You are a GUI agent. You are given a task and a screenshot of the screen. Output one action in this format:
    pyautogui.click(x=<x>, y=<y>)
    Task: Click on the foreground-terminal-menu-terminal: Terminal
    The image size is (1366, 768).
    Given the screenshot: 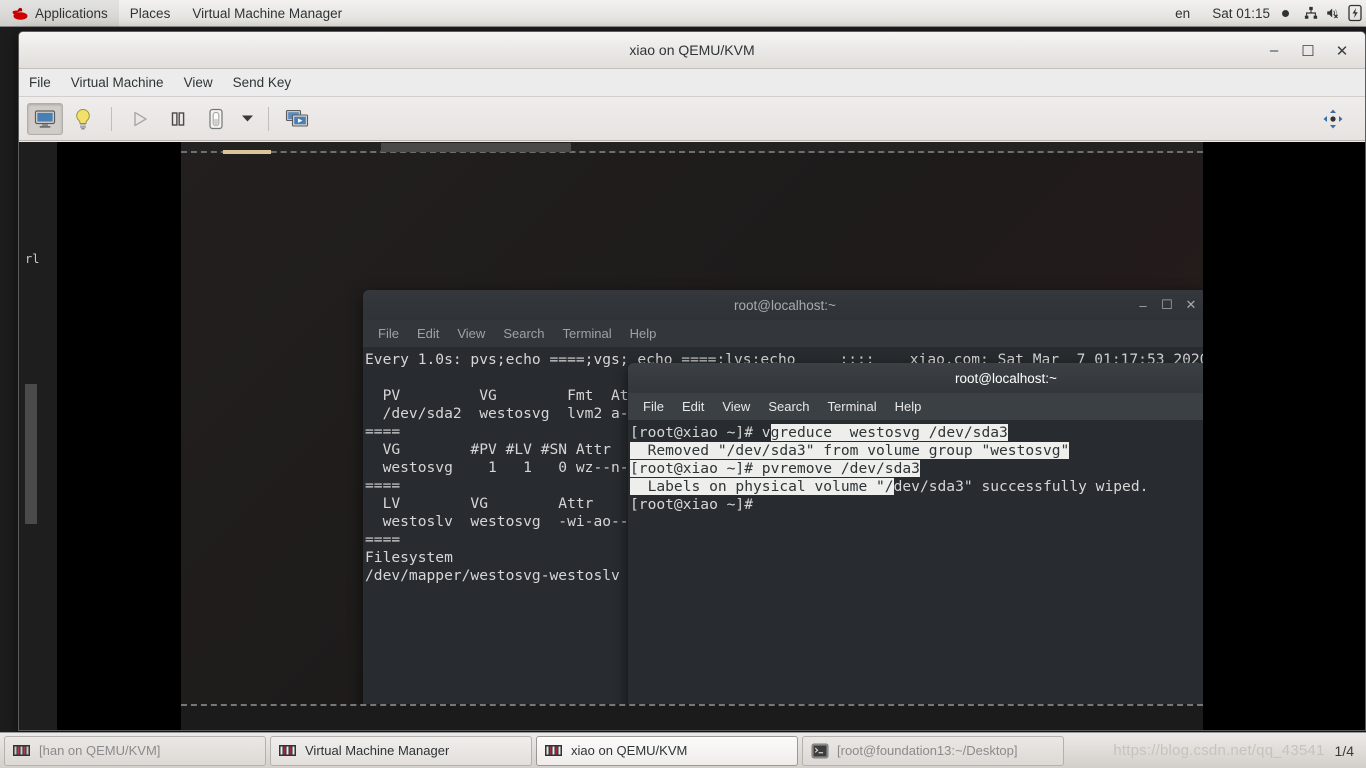 What is the action you would take?
    pyautogui.click(x=852, y=406)
    